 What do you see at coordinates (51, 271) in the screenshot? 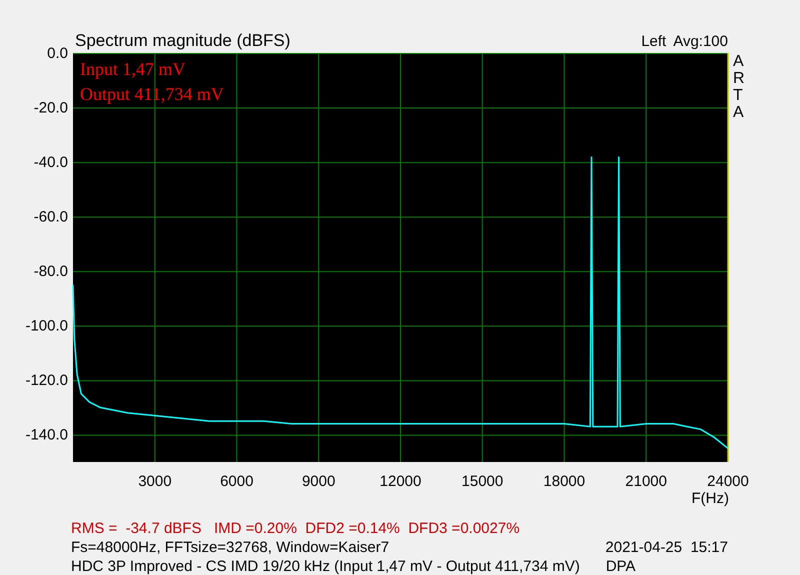
I see `y-tick-label: -80.0` at bounding box center [51, 271].